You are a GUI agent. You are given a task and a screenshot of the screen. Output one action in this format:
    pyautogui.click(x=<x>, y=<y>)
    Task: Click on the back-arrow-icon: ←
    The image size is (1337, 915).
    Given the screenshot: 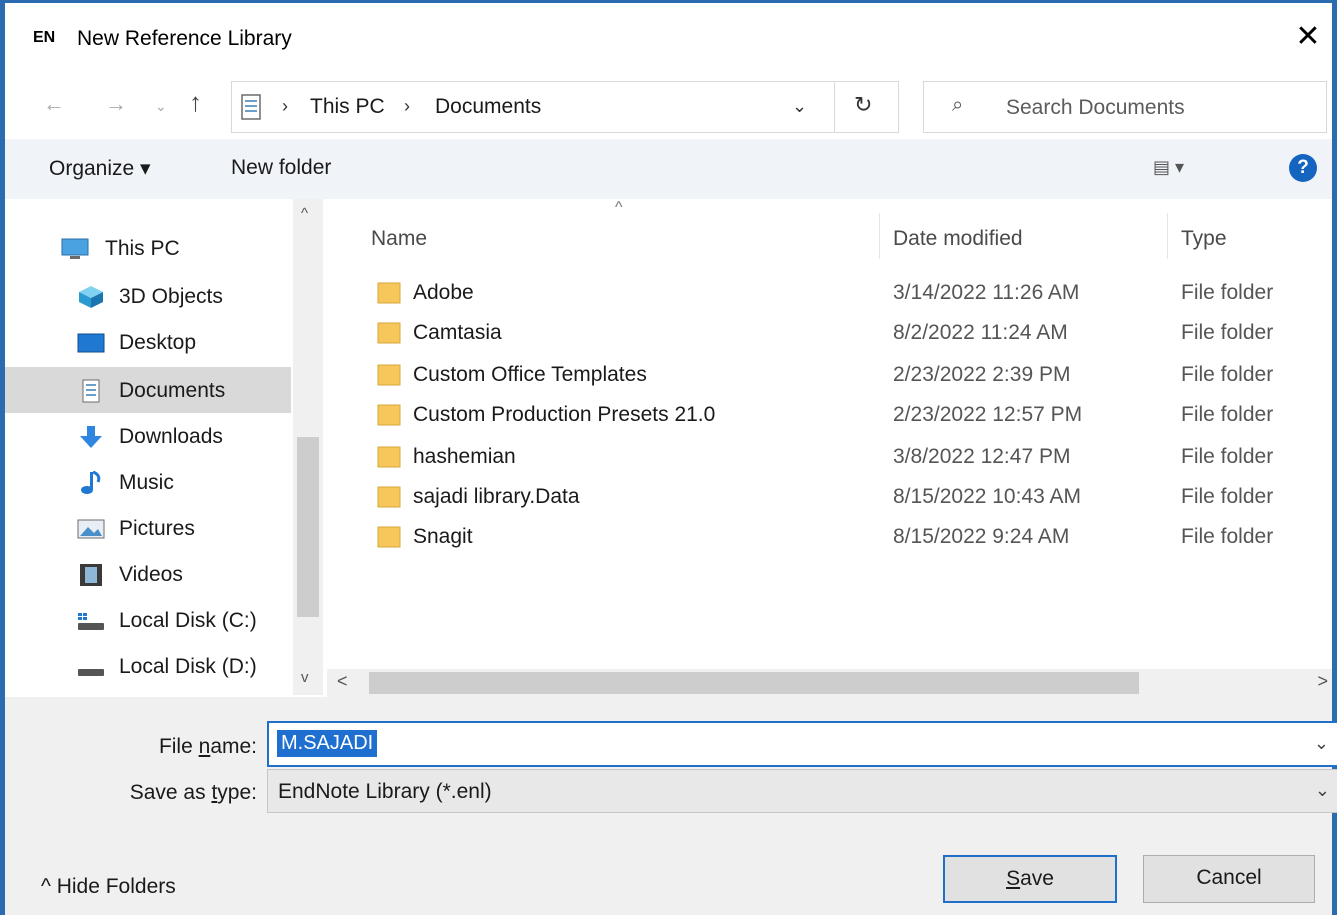 What is the action you would take?
    pyautogui.click(x=54, y=104)
    